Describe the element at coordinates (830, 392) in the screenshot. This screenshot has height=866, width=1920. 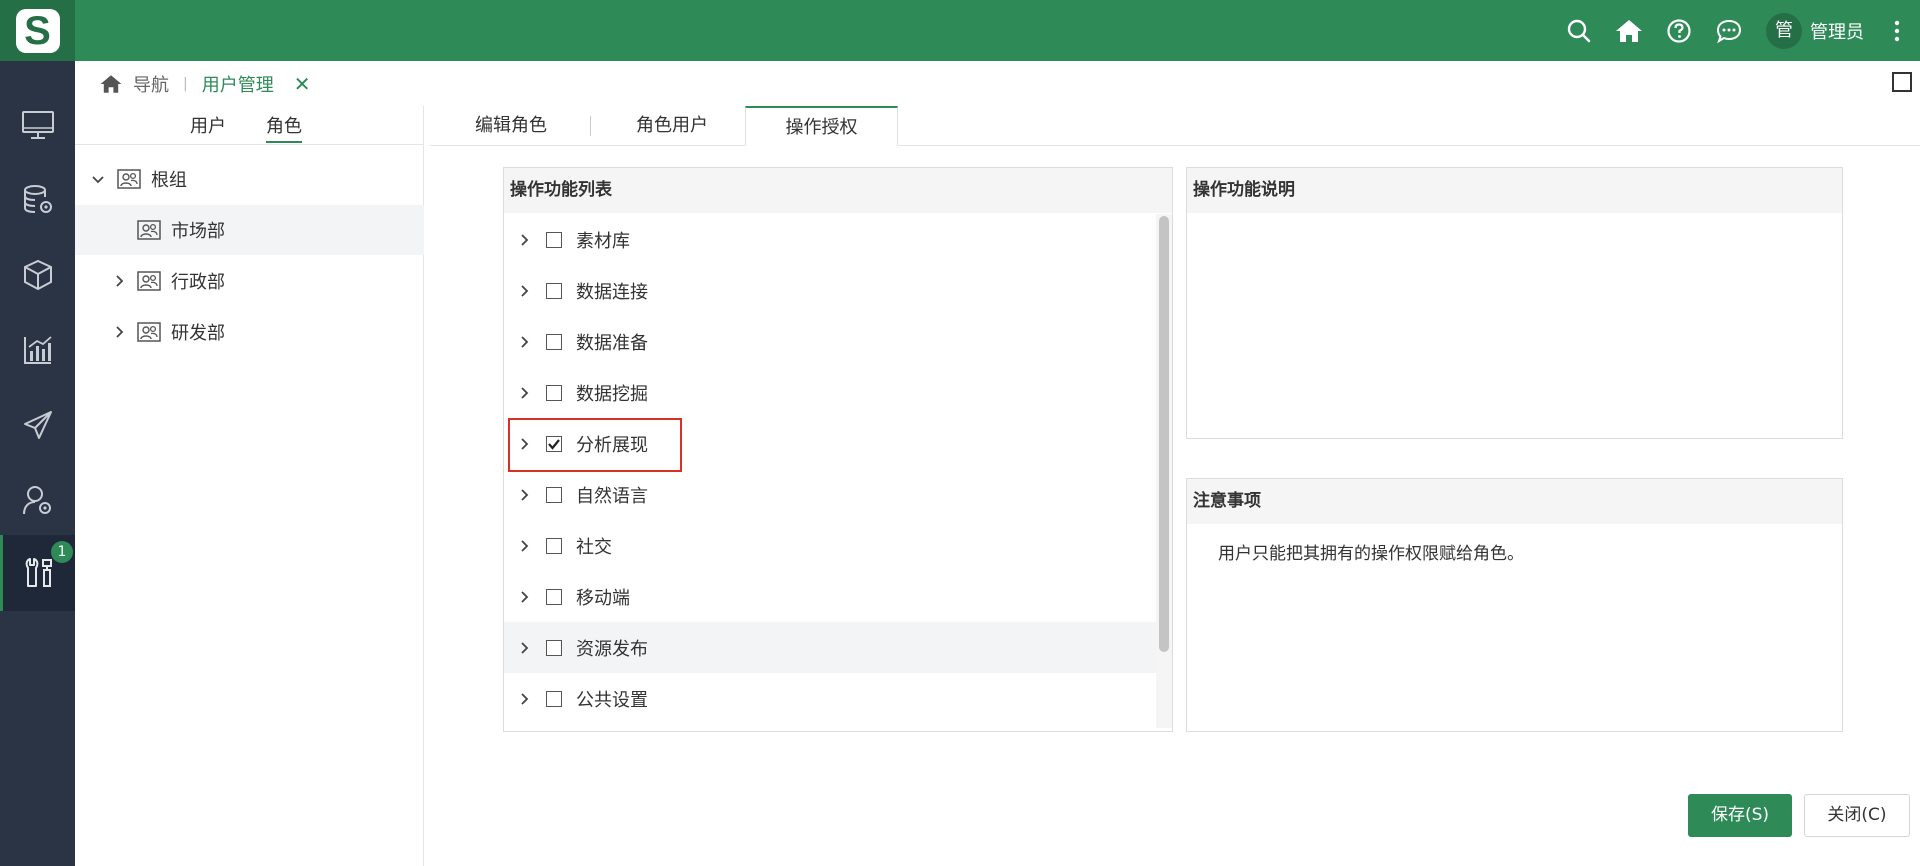
I see `operation-item: 数据挖掘` at that location.